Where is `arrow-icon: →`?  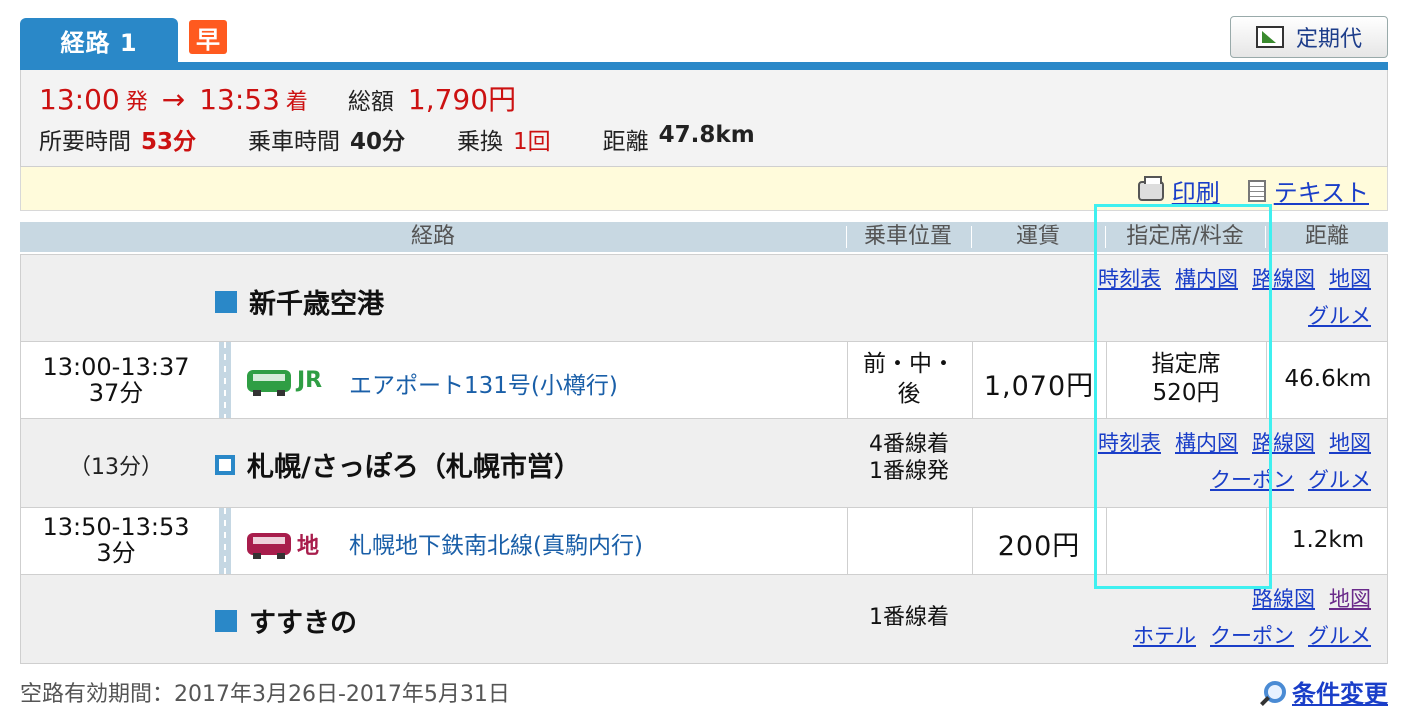 arrow-icon: → is located at coordinates (173, 99).